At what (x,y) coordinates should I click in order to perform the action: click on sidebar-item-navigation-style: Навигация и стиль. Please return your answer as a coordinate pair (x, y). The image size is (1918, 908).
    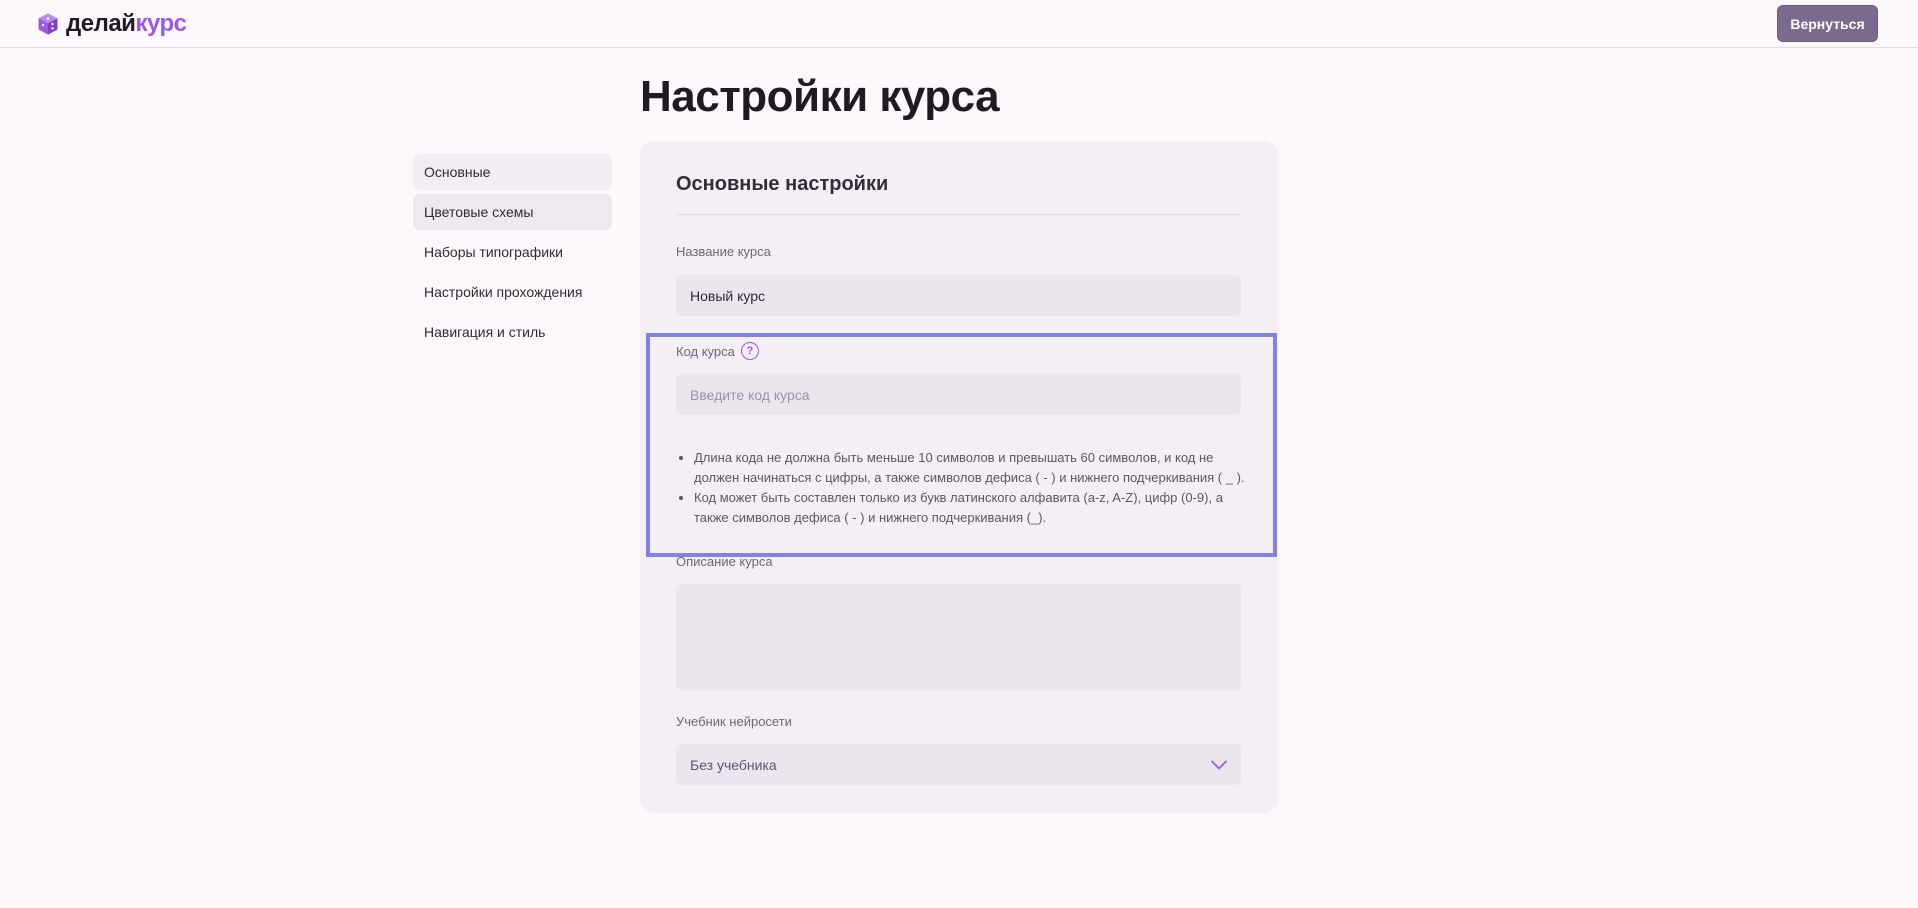
    Looking at the image, I should click on (512, 332).